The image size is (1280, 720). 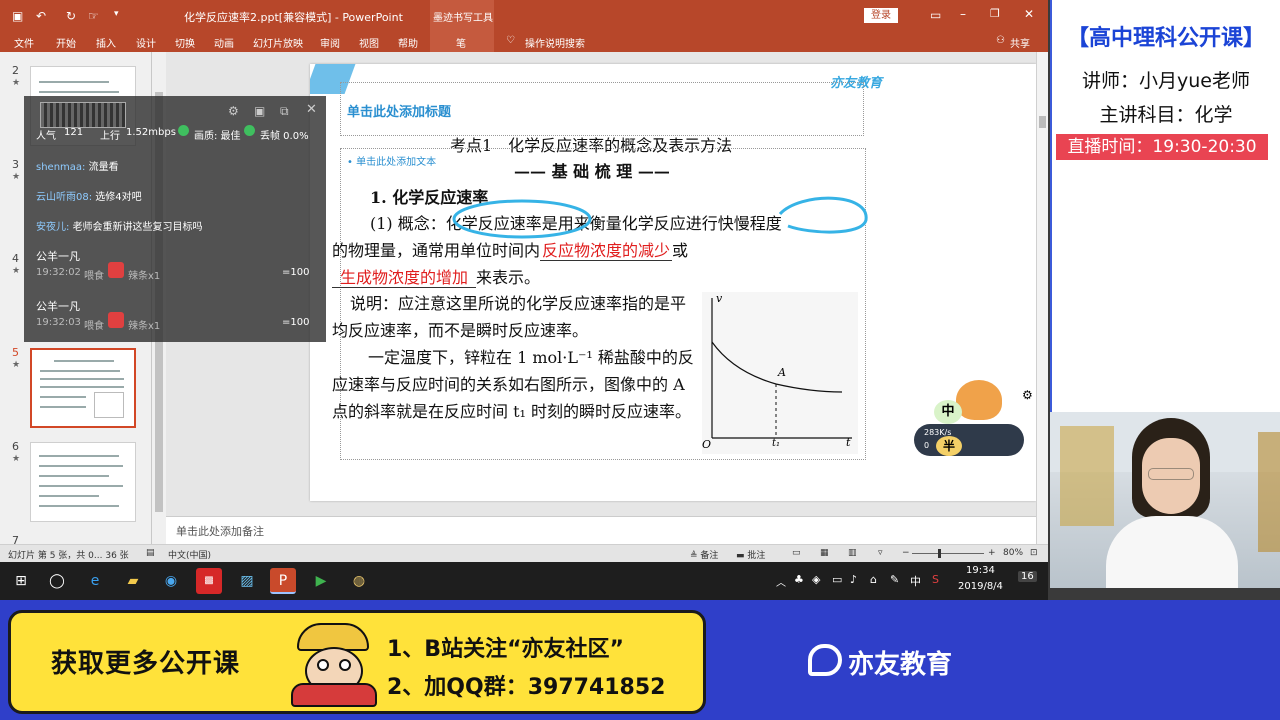 What do you see at coordinates (64, 197) in the screenshot?
I see `chat-user: 云山听雨08:` at bounding box center [64, 197].